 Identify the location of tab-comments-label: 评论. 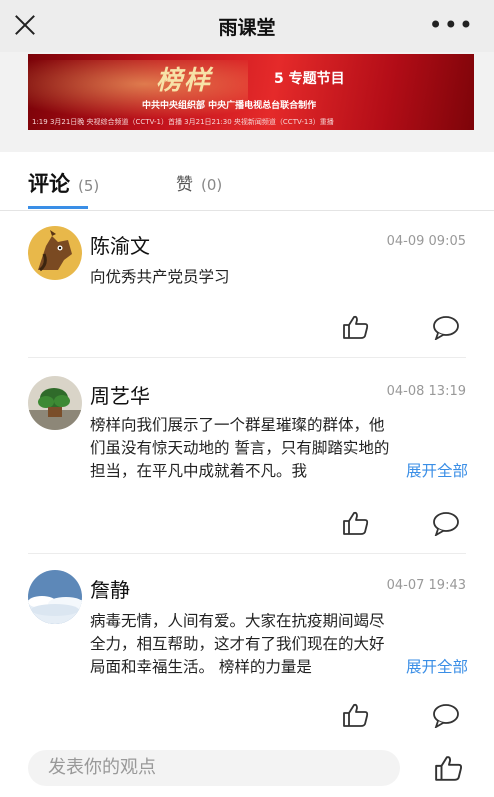
(49, 184).